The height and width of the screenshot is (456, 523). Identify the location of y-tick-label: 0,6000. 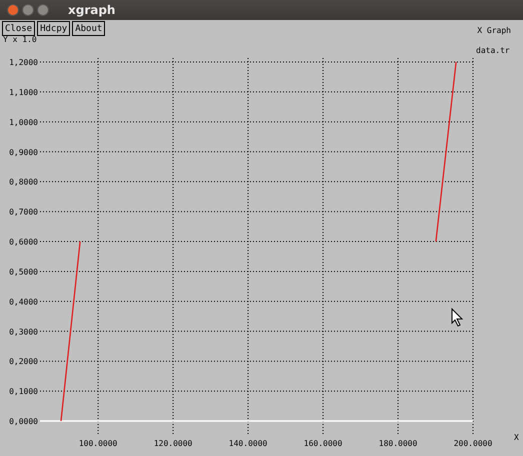
(23, 242).